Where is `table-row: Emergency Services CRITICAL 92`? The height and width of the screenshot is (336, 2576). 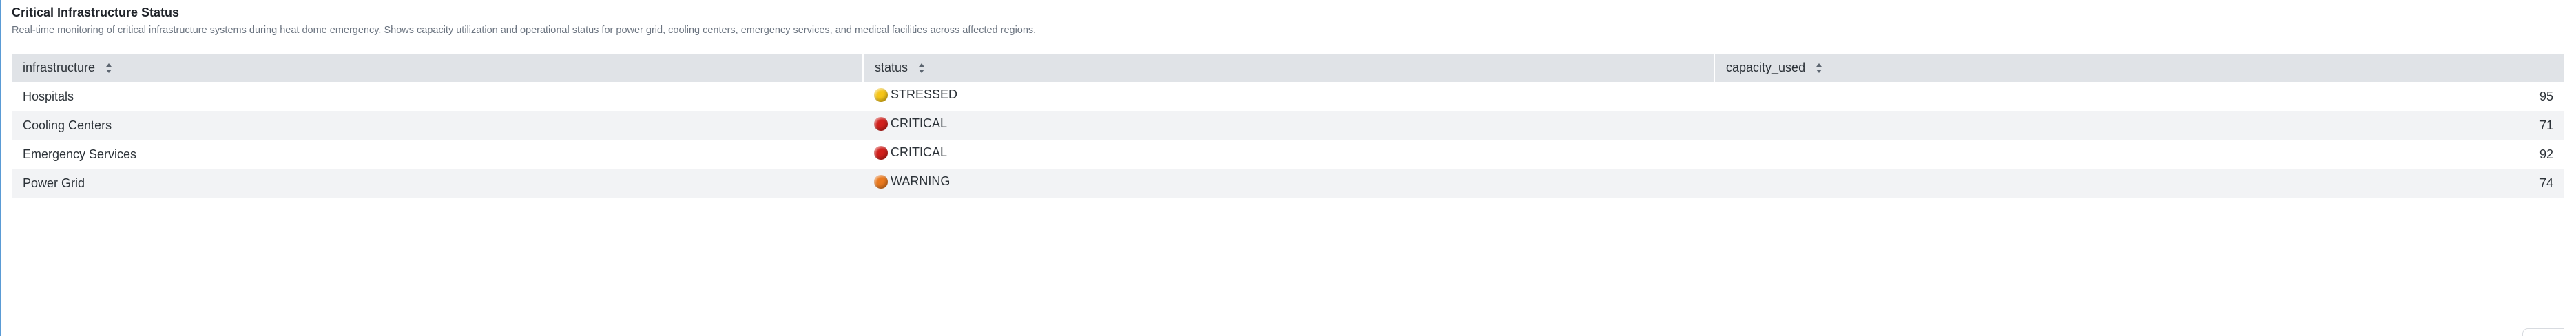 table-row: Emergency Services CRITICAL 92 is located at coordinates (1288, 154).